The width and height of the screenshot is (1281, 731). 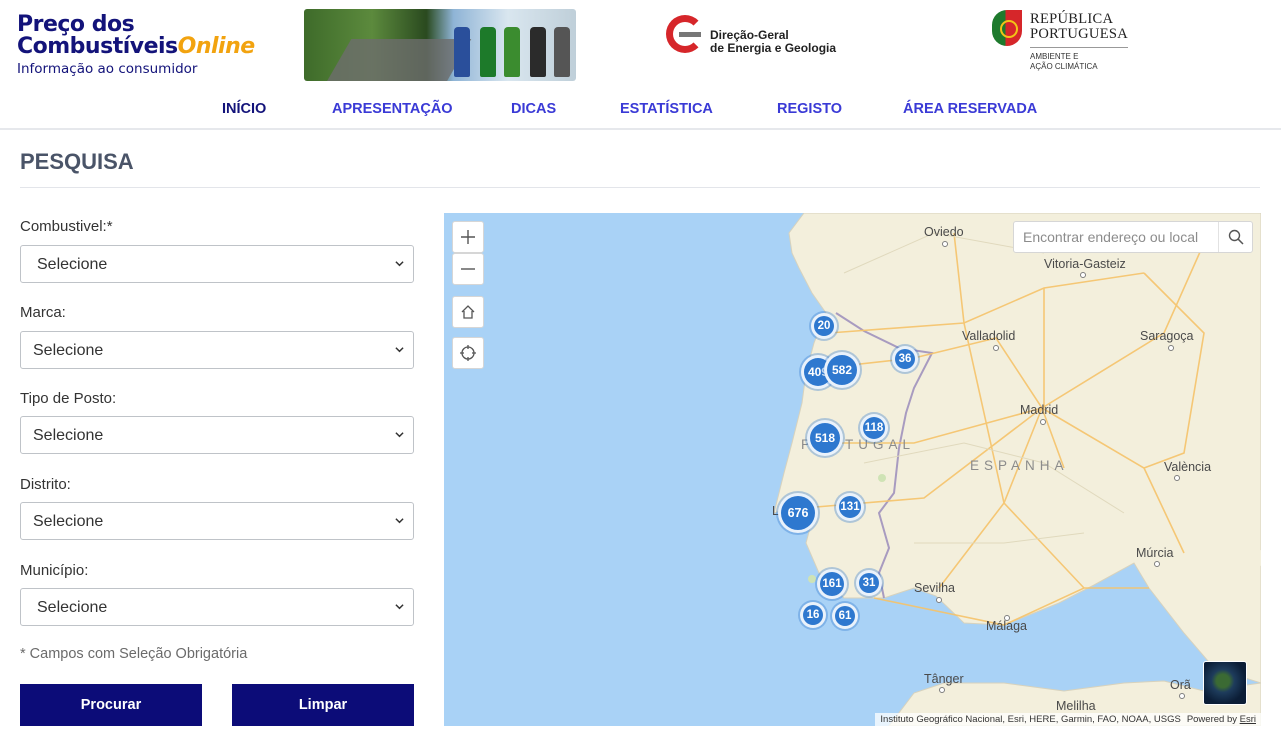 What do you see at coordinates (77, 161) in the screenshot?
I see `page-title: PESQUISA` at bounding box center [77, 161].